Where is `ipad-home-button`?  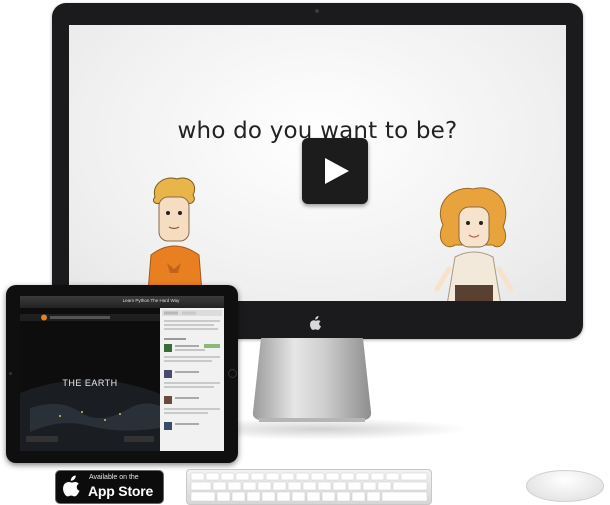
ipad-home-button is located at coordinates (232, 373).